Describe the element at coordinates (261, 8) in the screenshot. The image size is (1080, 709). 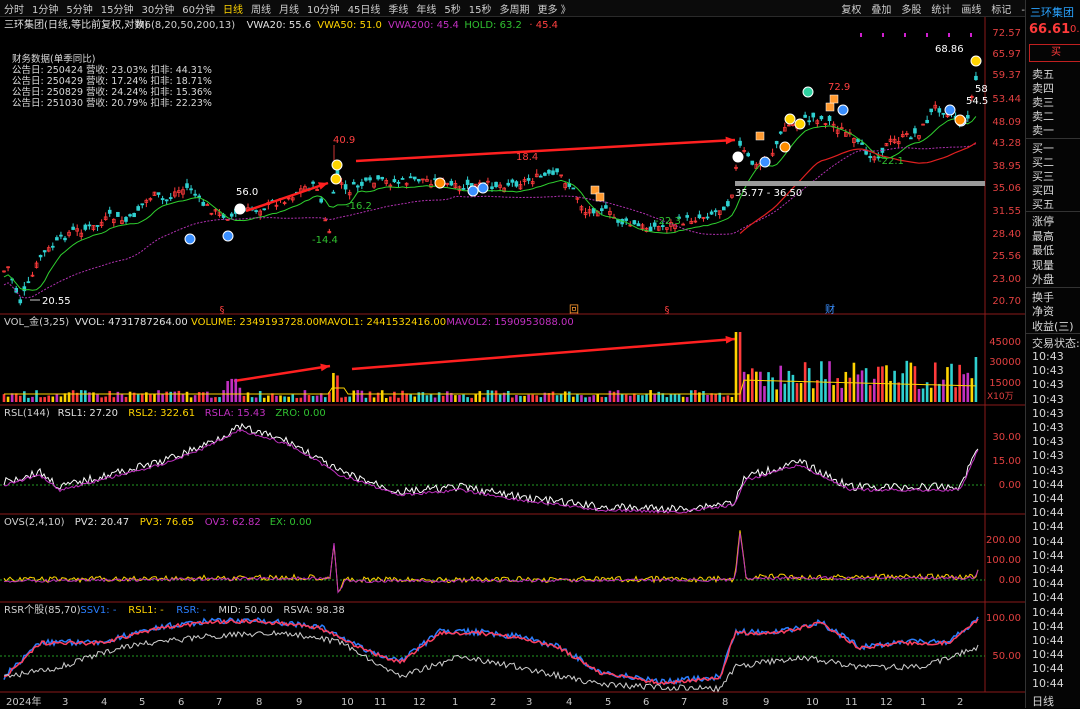
I see `timeframe-tab: 周线` at that location.